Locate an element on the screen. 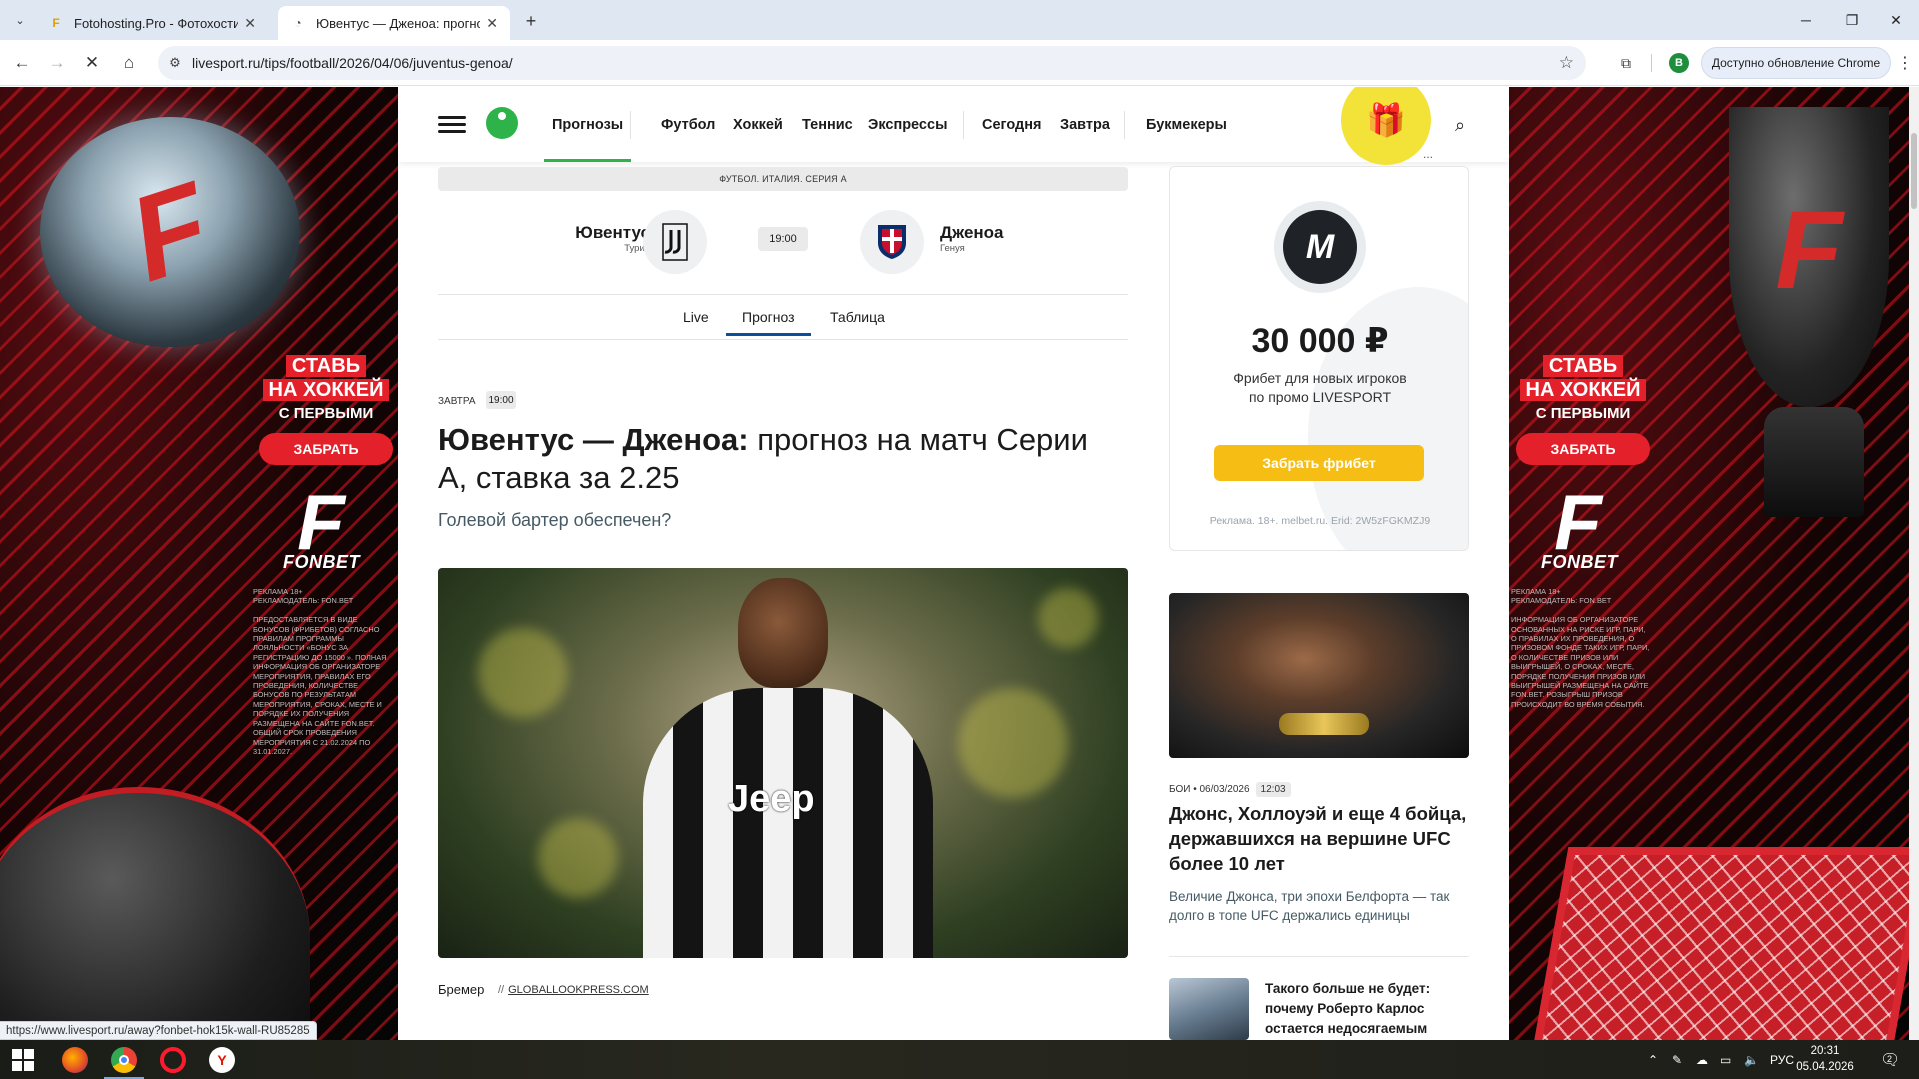 The image size is (1919, 1079). minimize-button: ─ is located at coordinates (1806, 20).